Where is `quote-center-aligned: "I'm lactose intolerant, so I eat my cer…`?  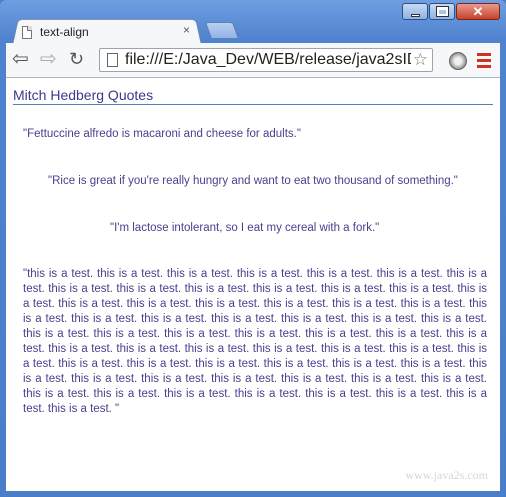
quote-center-aligned: "I'm lactose intolerant, so I eat my cer… is located at coordinates (245, 228).